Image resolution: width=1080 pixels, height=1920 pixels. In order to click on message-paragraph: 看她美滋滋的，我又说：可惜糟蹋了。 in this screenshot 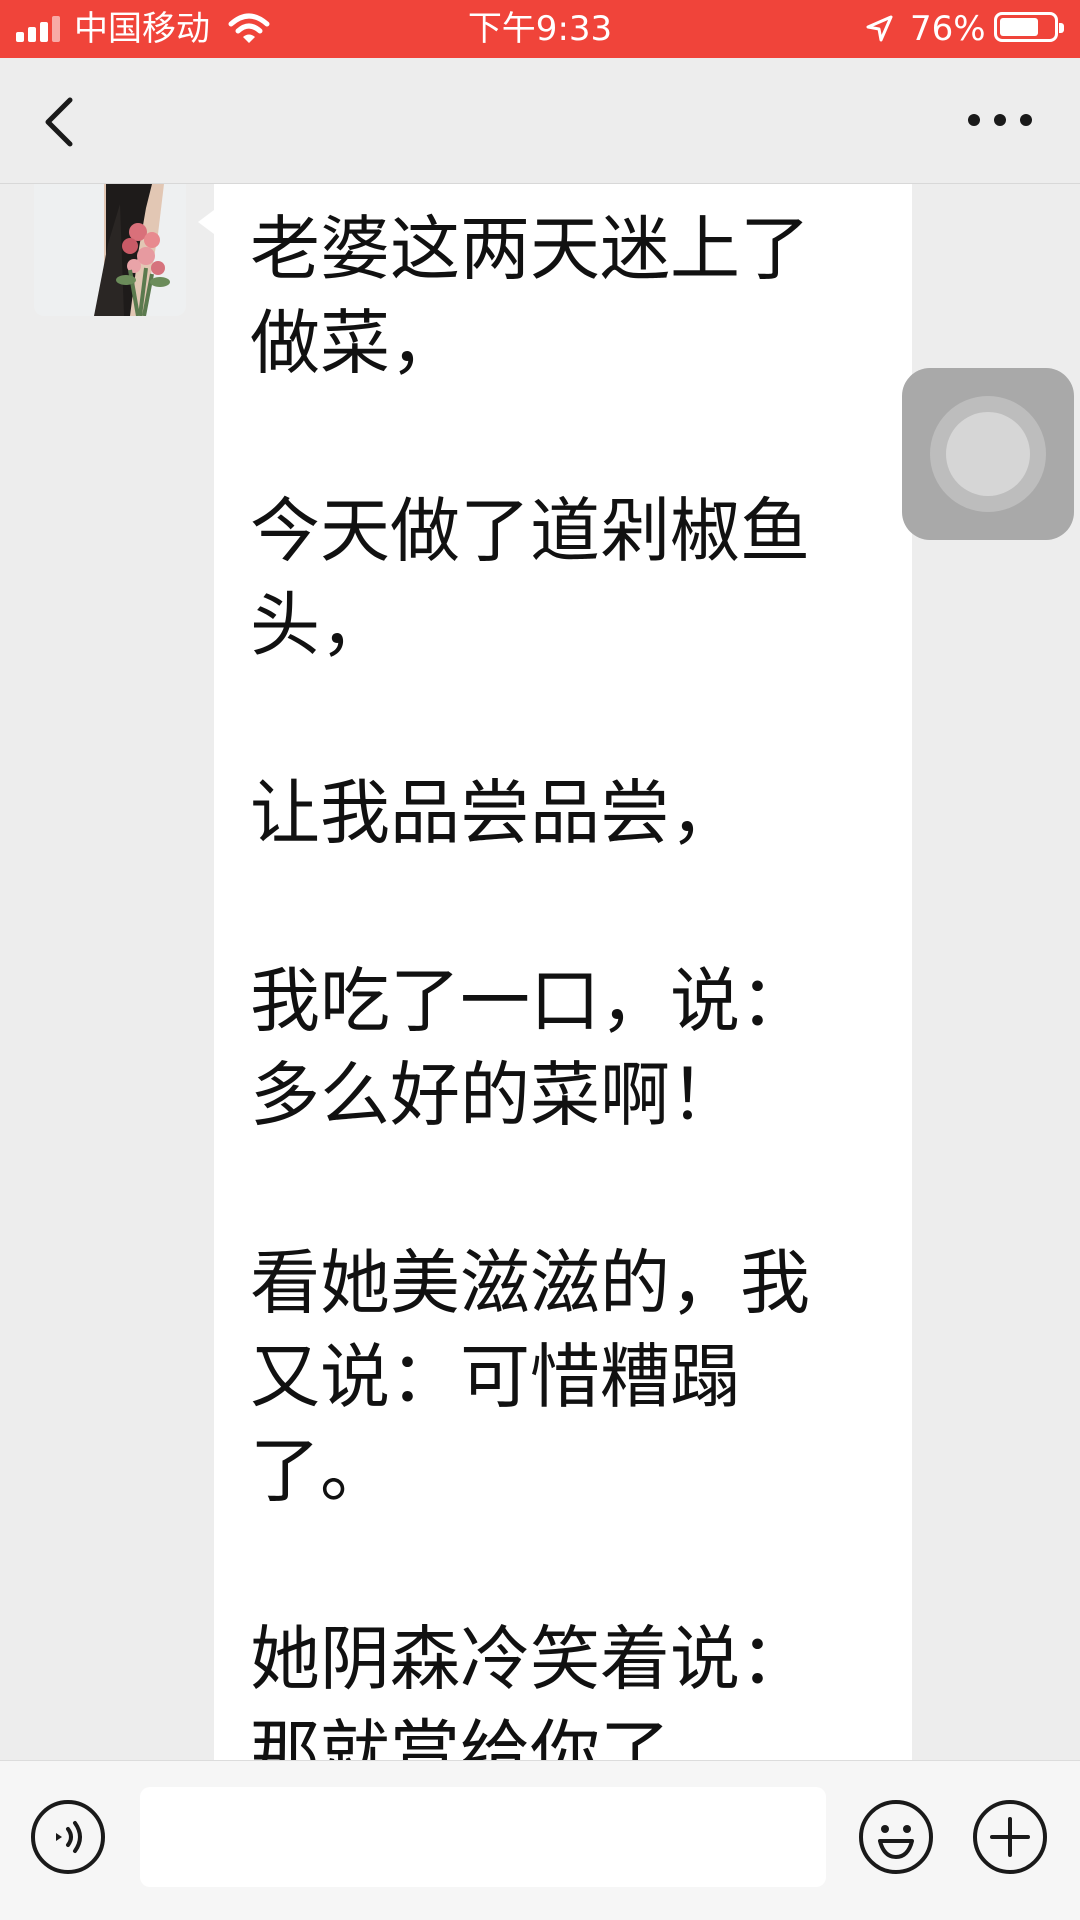, I will do `click(530, 1377)`.